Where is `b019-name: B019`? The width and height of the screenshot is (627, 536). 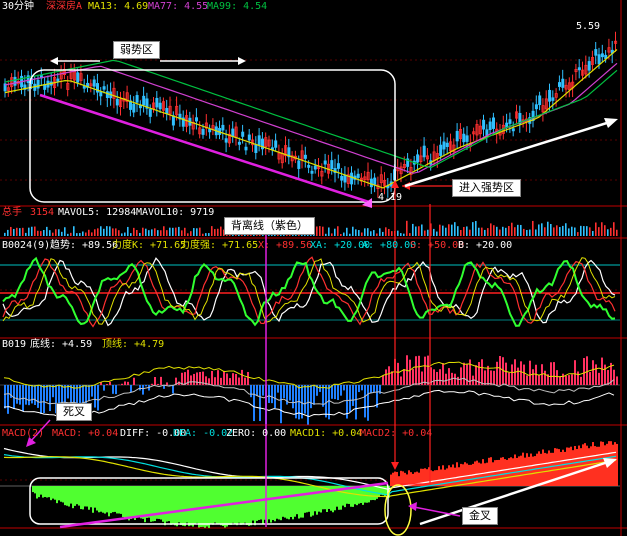
b019-name: B019 is located at coordinates (14, 344).